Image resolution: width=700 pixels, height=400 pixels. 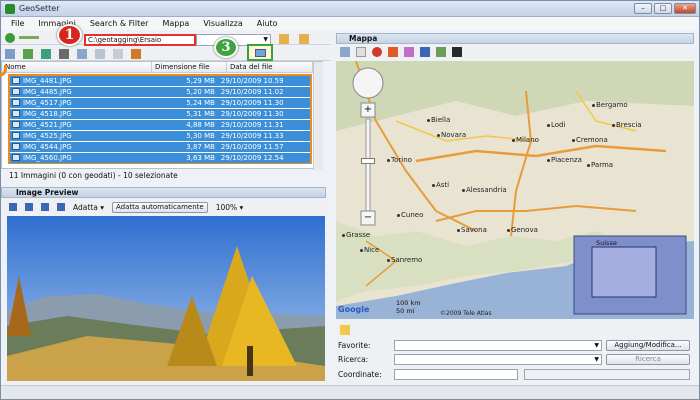 I want to click on file-row: IMG_4544.JPG 3,87 MB 29/10/2009 11.57, so click(x=160, y=147).